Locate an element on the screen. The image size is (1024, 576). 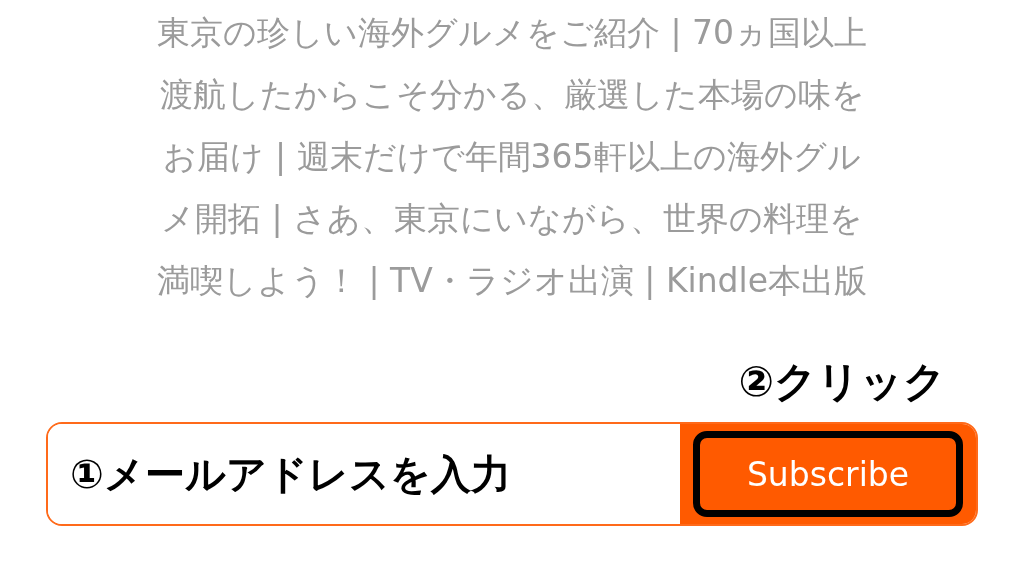
annotation-text: ②クリック is located at coordinates (842, 382).